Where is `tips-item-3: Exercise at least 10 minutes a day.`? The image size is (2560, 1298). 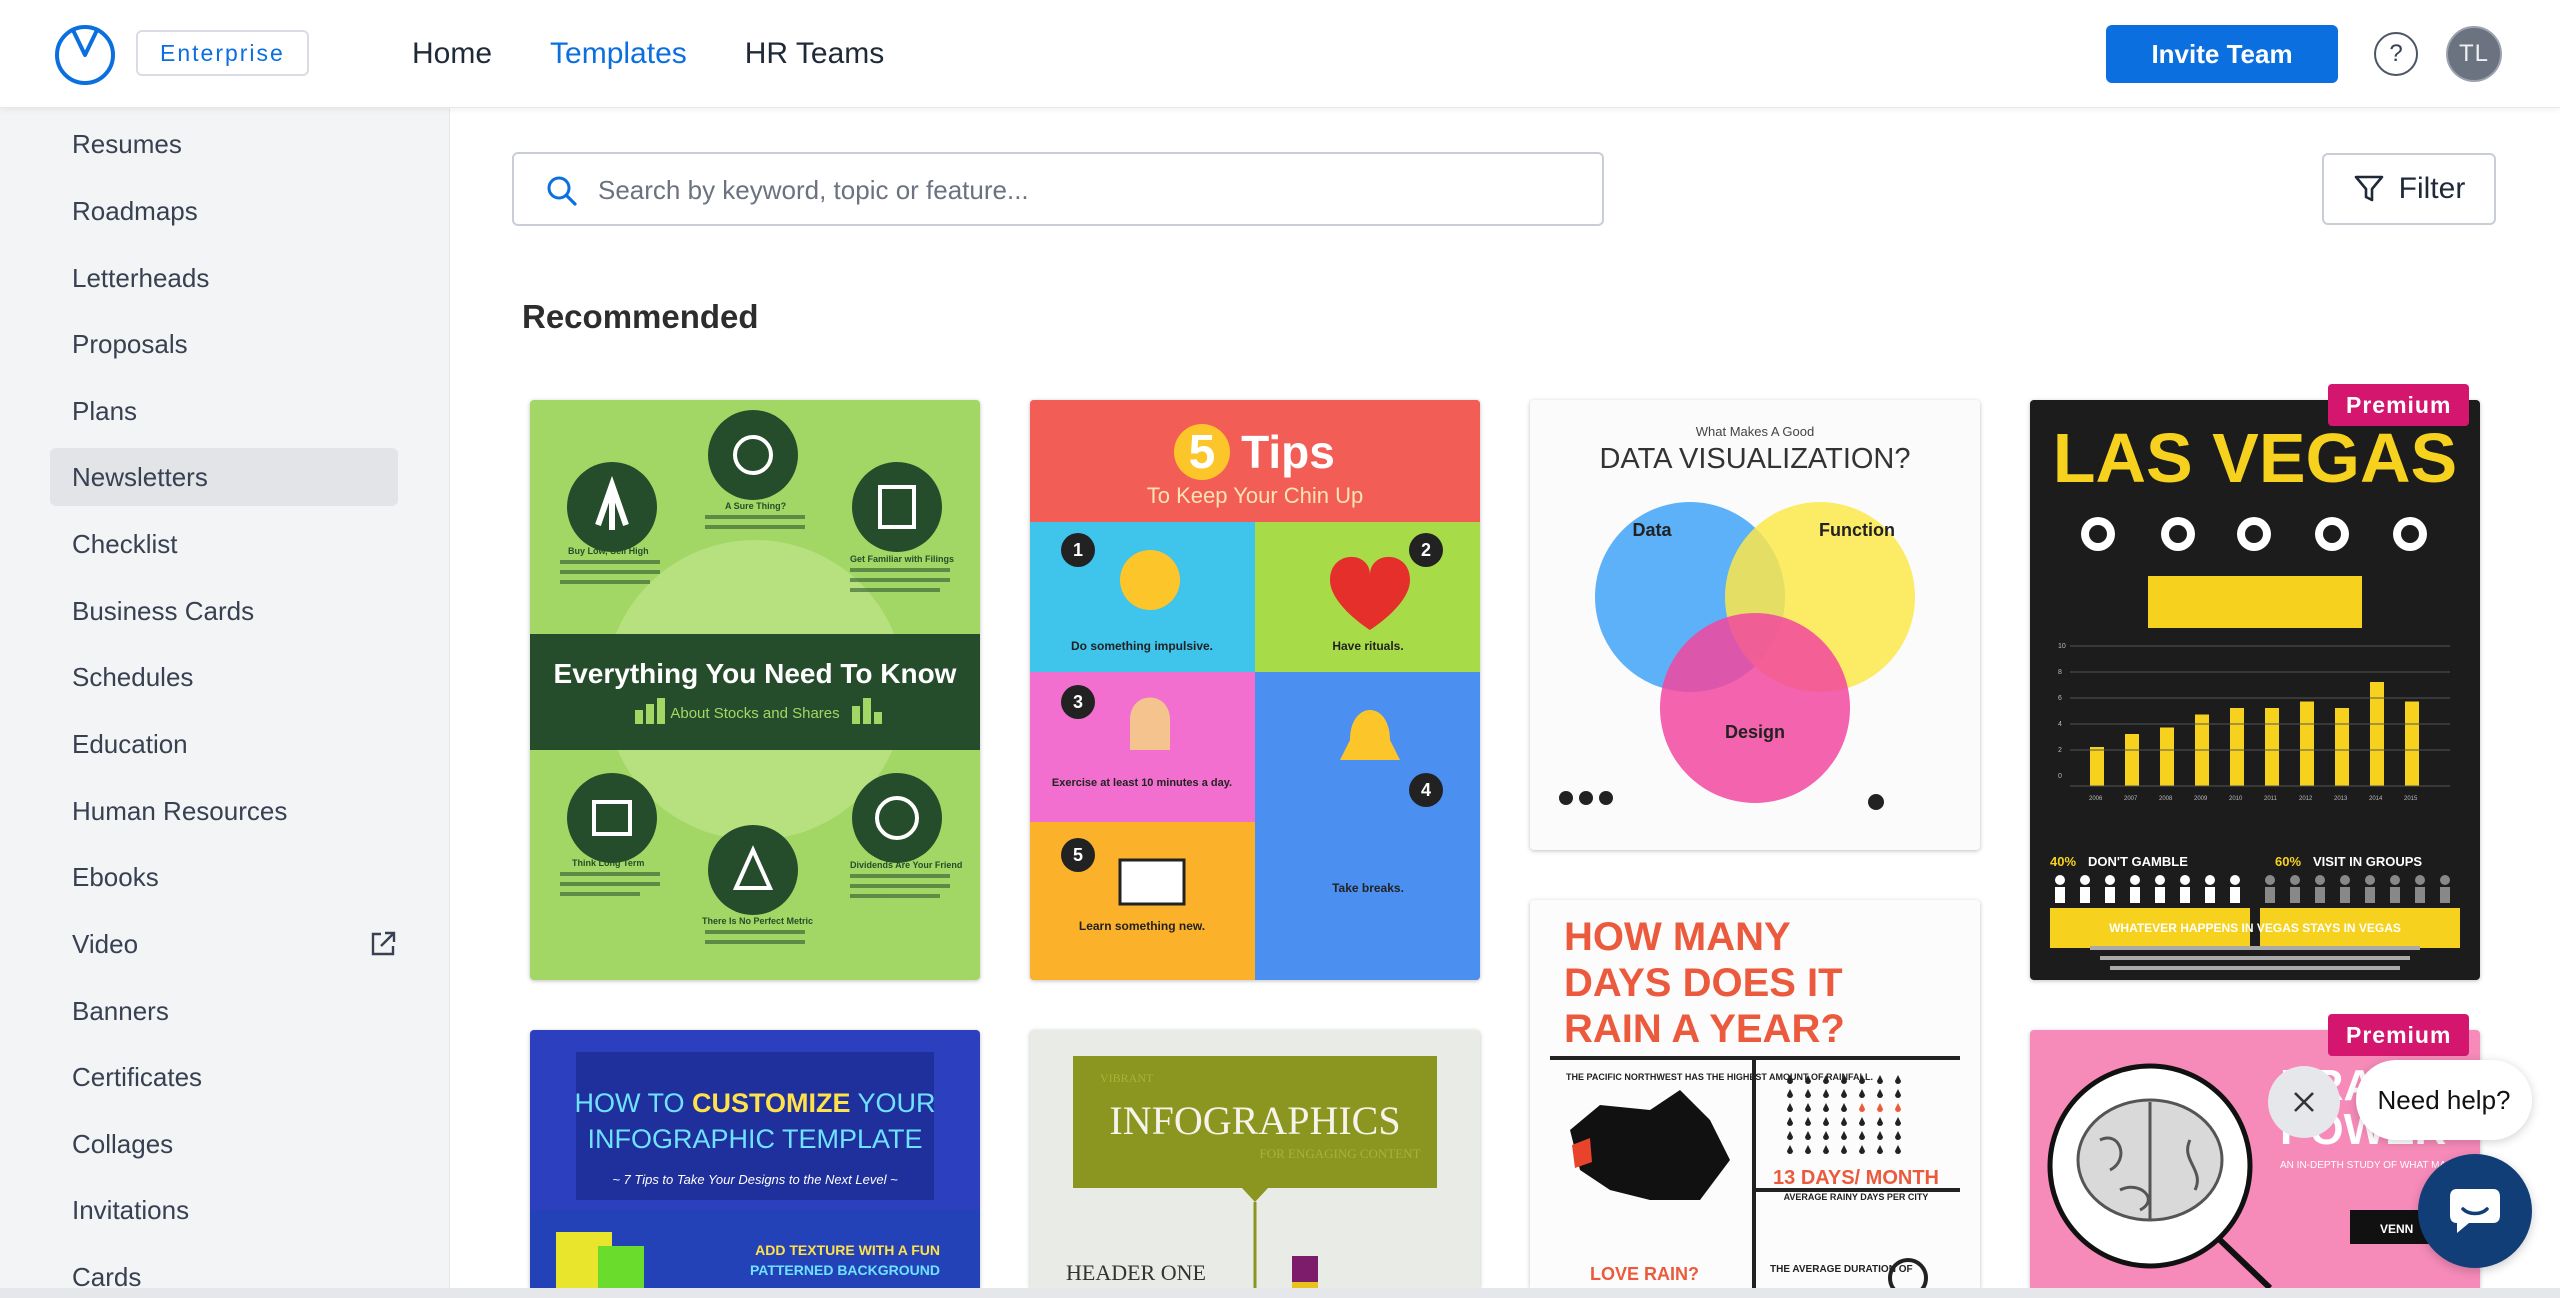
tips-item-3: Exercise at least 10 minutes a day. is located at coordinates (1142, 783).